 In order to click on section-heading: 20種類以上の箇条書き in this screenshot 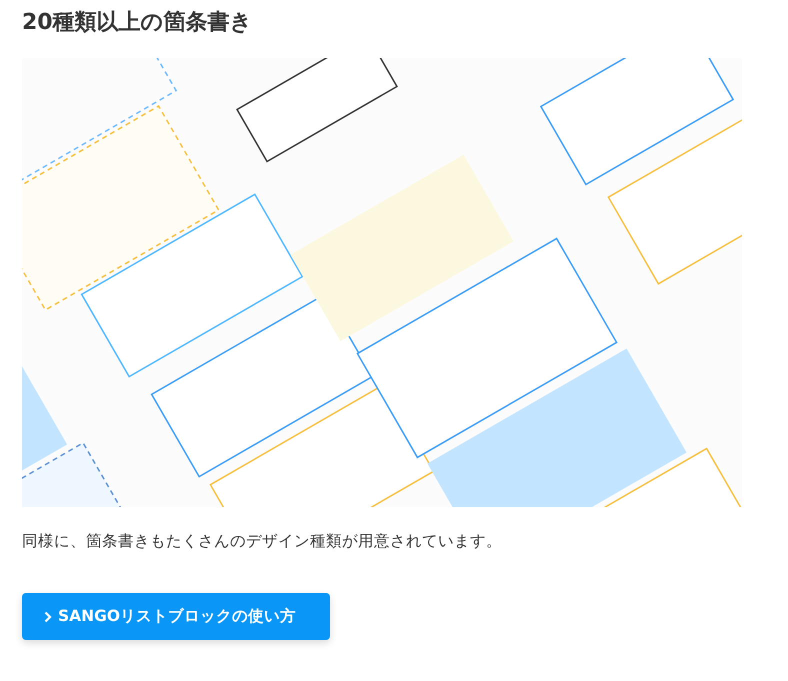, I will do `click(137, 23)`.